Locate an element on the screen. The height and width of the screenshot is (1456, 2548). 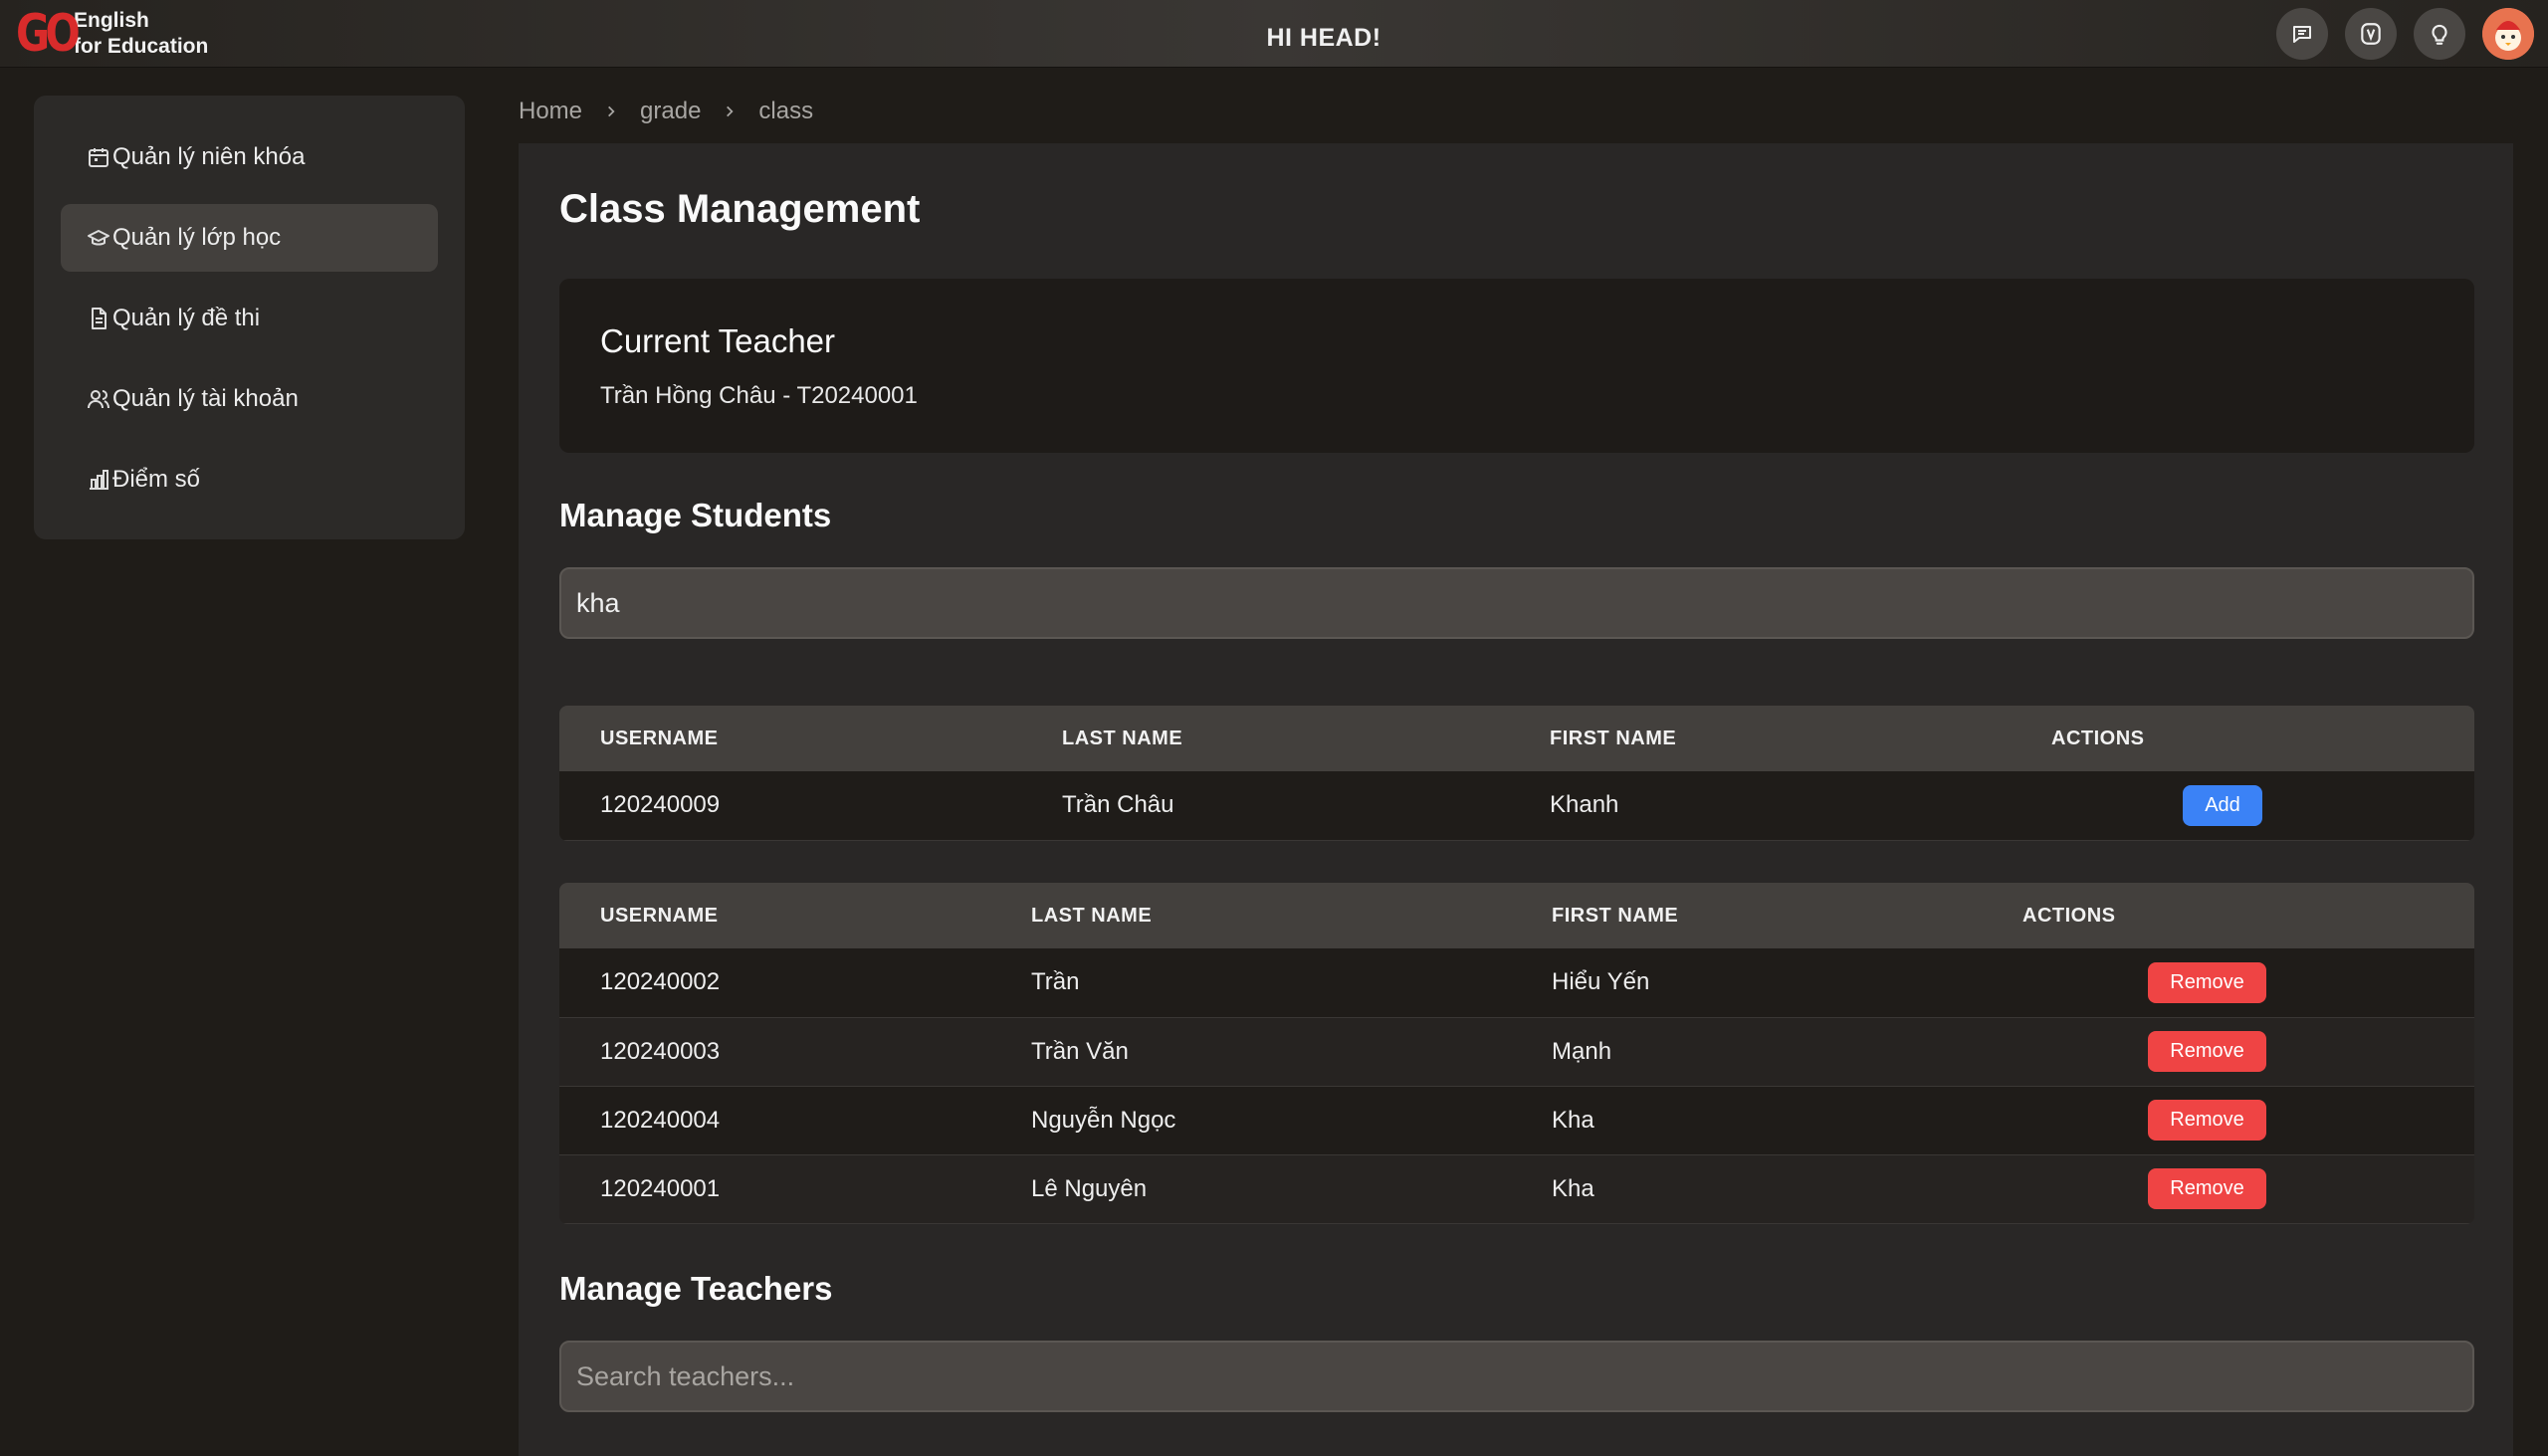
document-icon is located at coordinates (99, 318).